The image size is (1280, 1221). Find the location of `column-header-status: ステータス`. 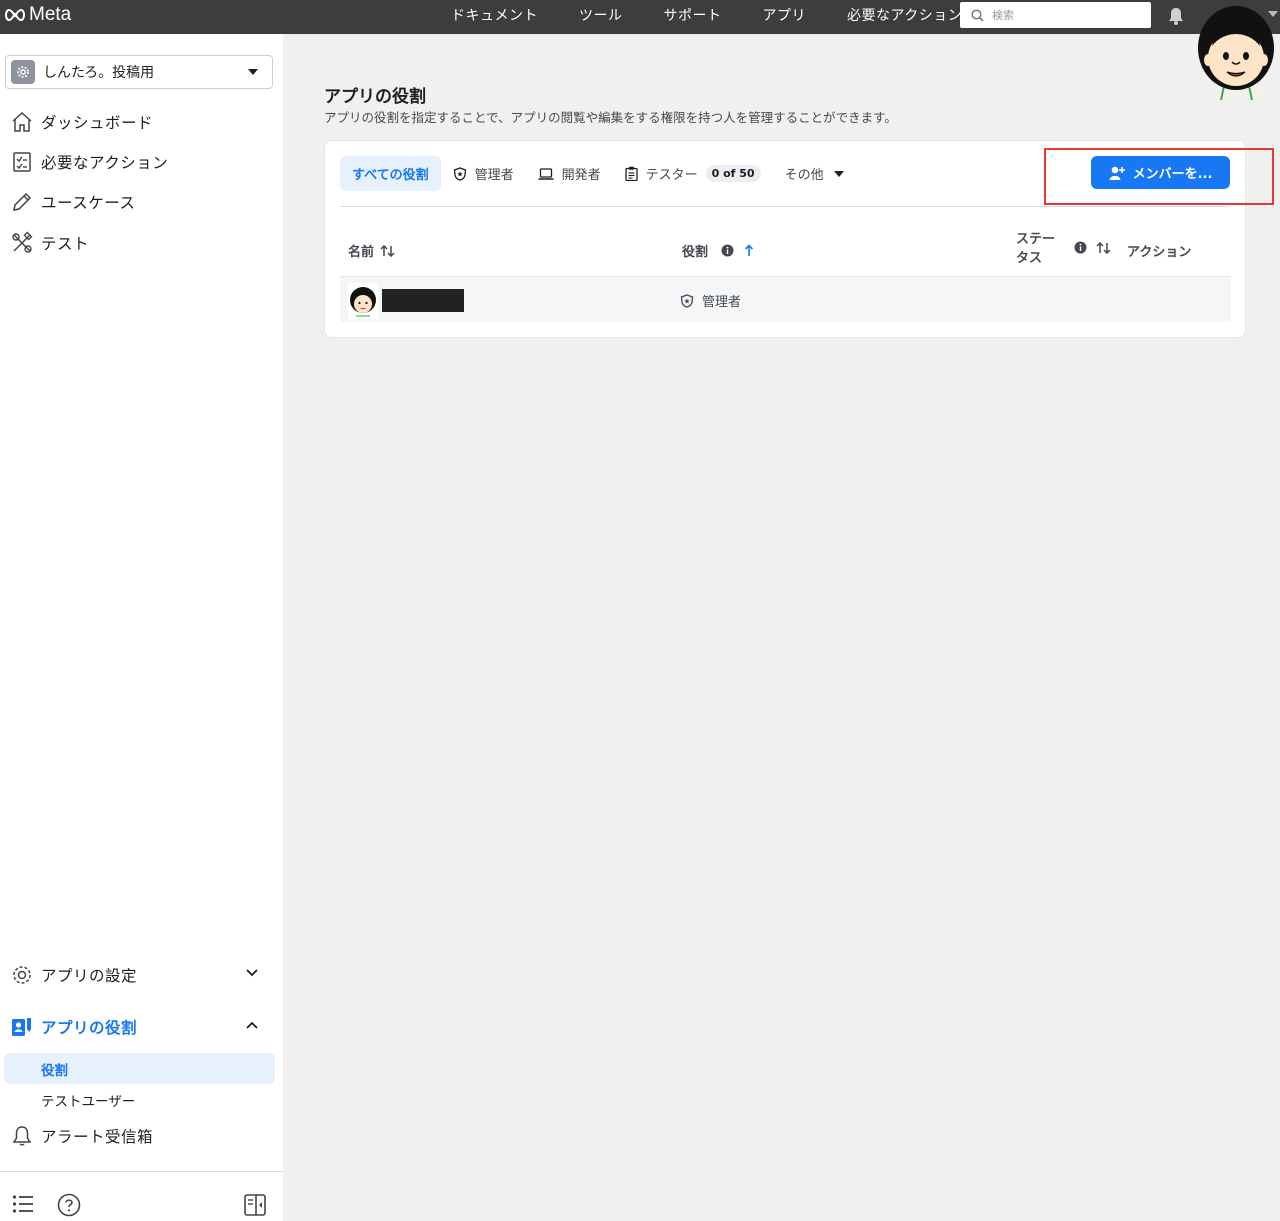

column-header-status: ステータス is located at coordinates (1041, 249).